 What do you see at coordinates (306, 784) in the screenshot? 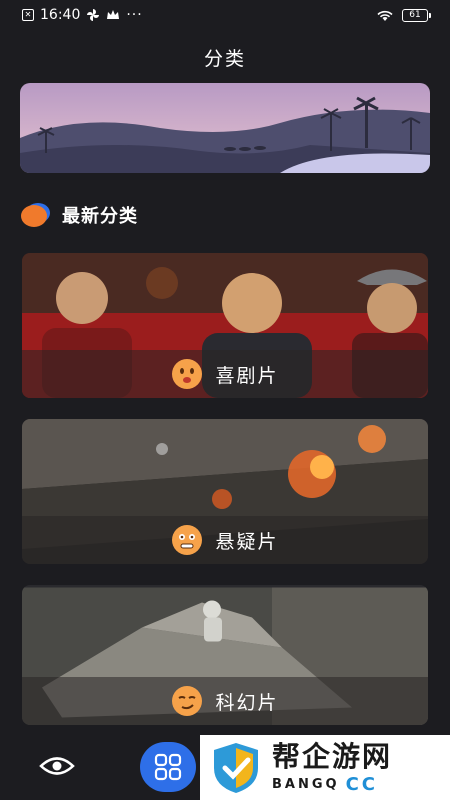
I see `watermark-subtitle: BANGQ` at bounding box center [306, 784].